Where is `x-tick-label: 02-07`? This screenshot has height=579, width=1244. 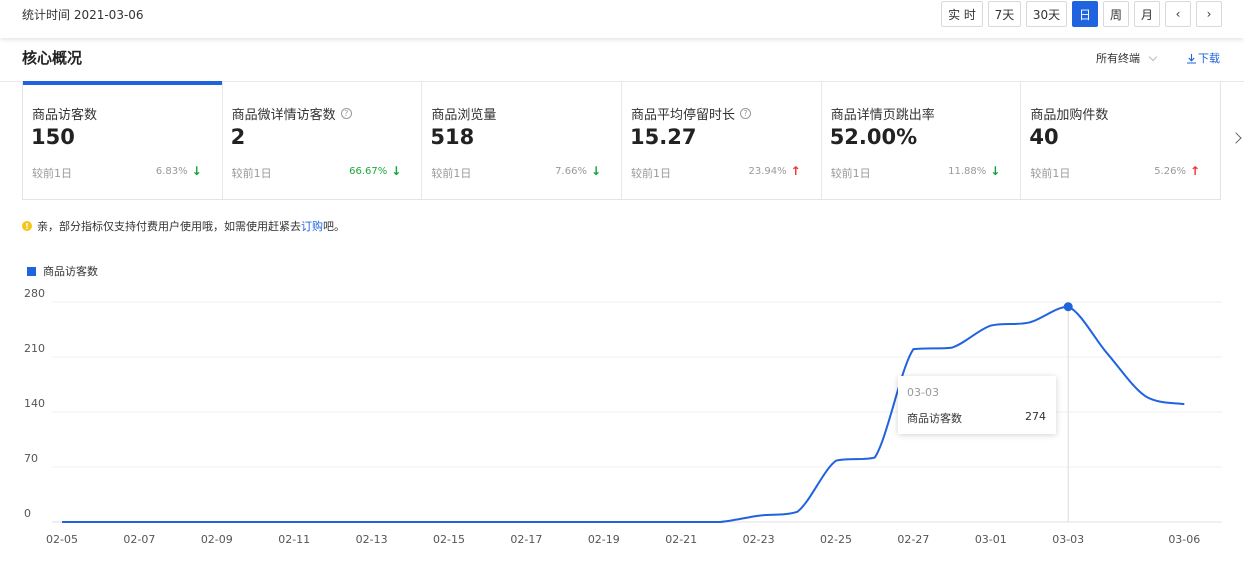 x-tick-label: 02-07 is located at coordinates (139, 539).